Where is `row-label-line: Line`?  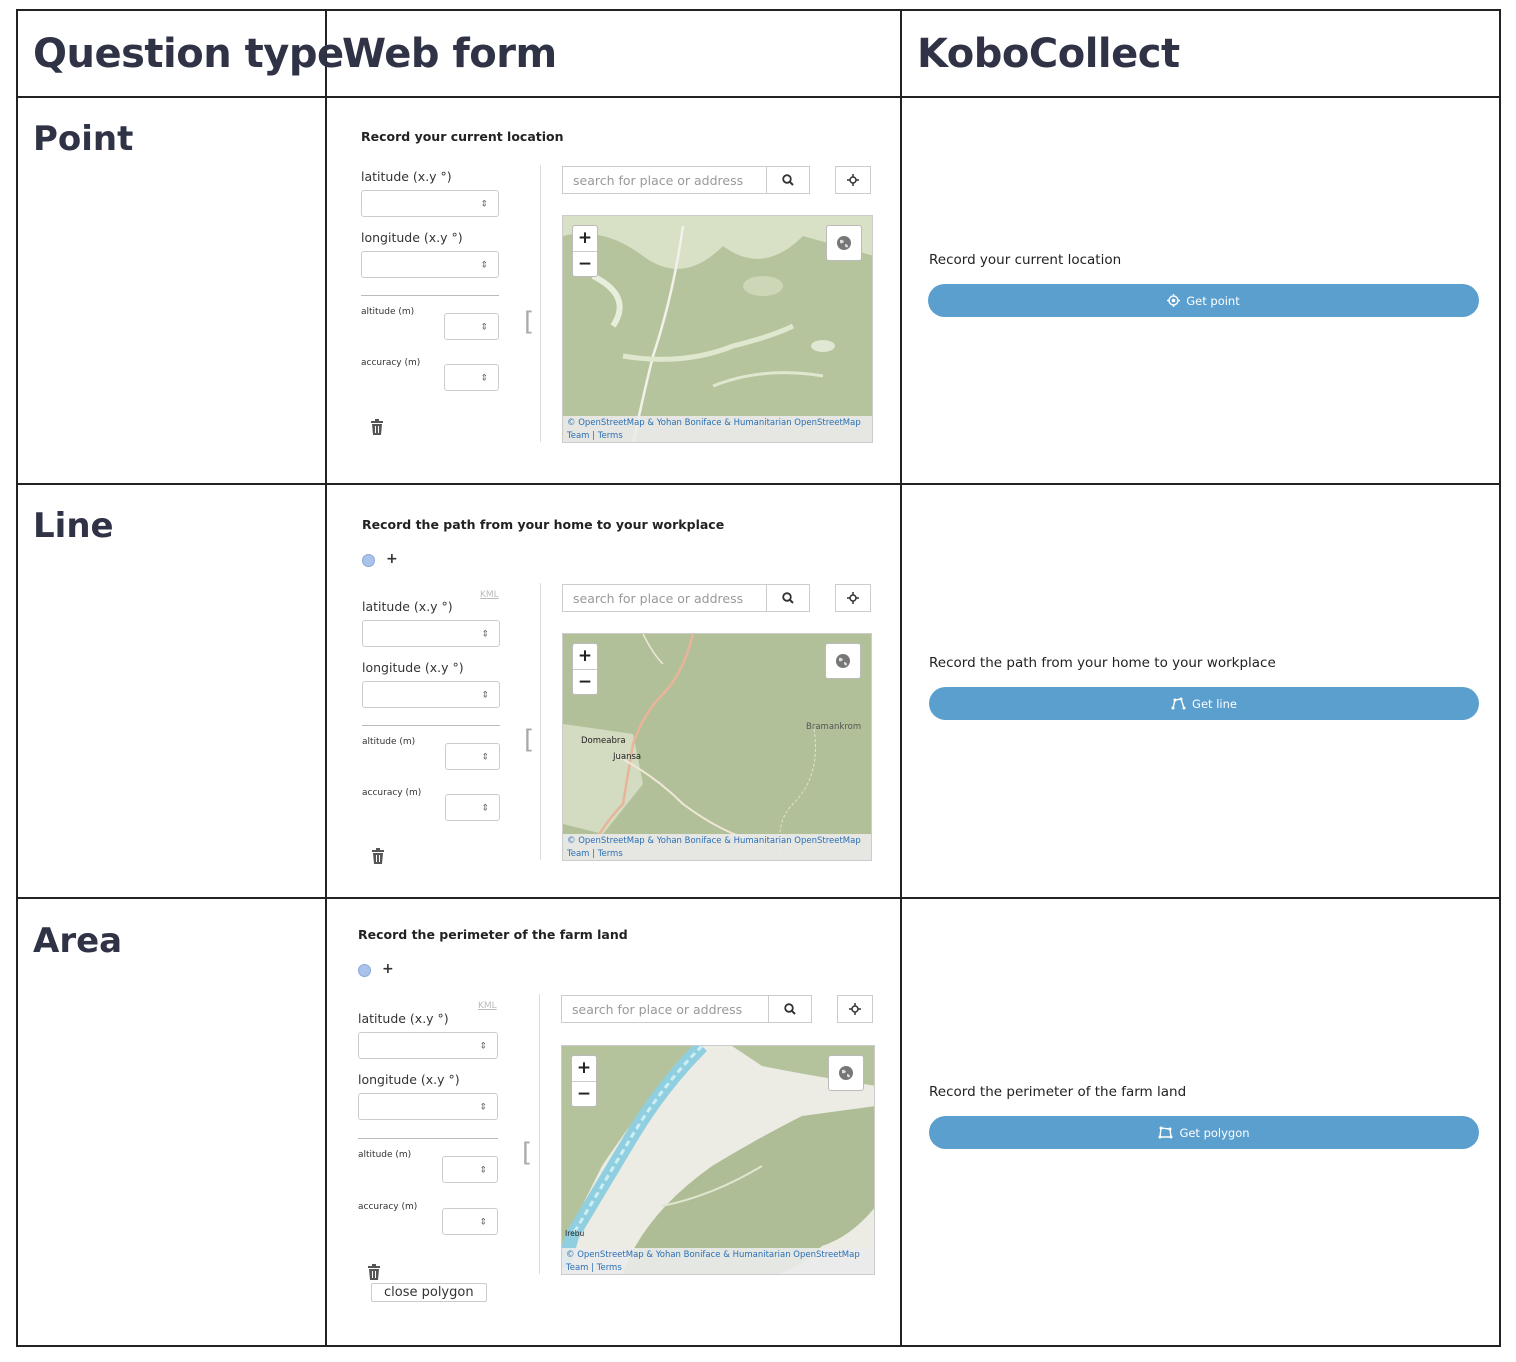 row-label-line: Line is located at coordinates (73, 526).